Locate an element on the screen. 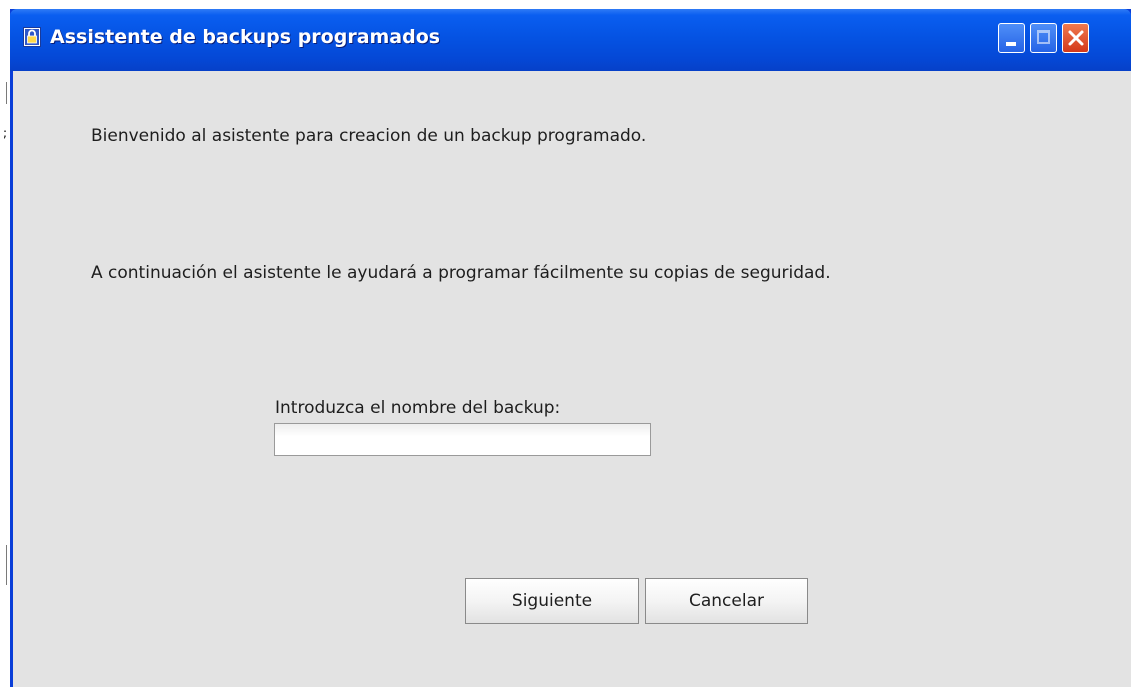 Image resolution: width=1131 pixels, height=687 pixels. backup-name-input is located at coordinates (462, 439).